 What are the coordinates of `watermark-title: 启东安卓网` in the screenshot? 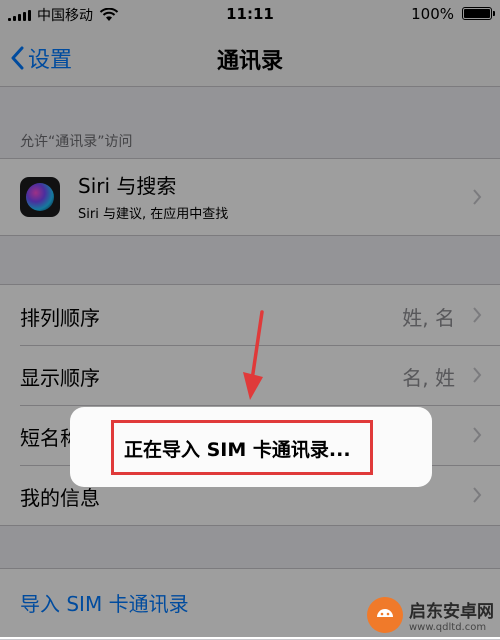 It's located at (451, 612).